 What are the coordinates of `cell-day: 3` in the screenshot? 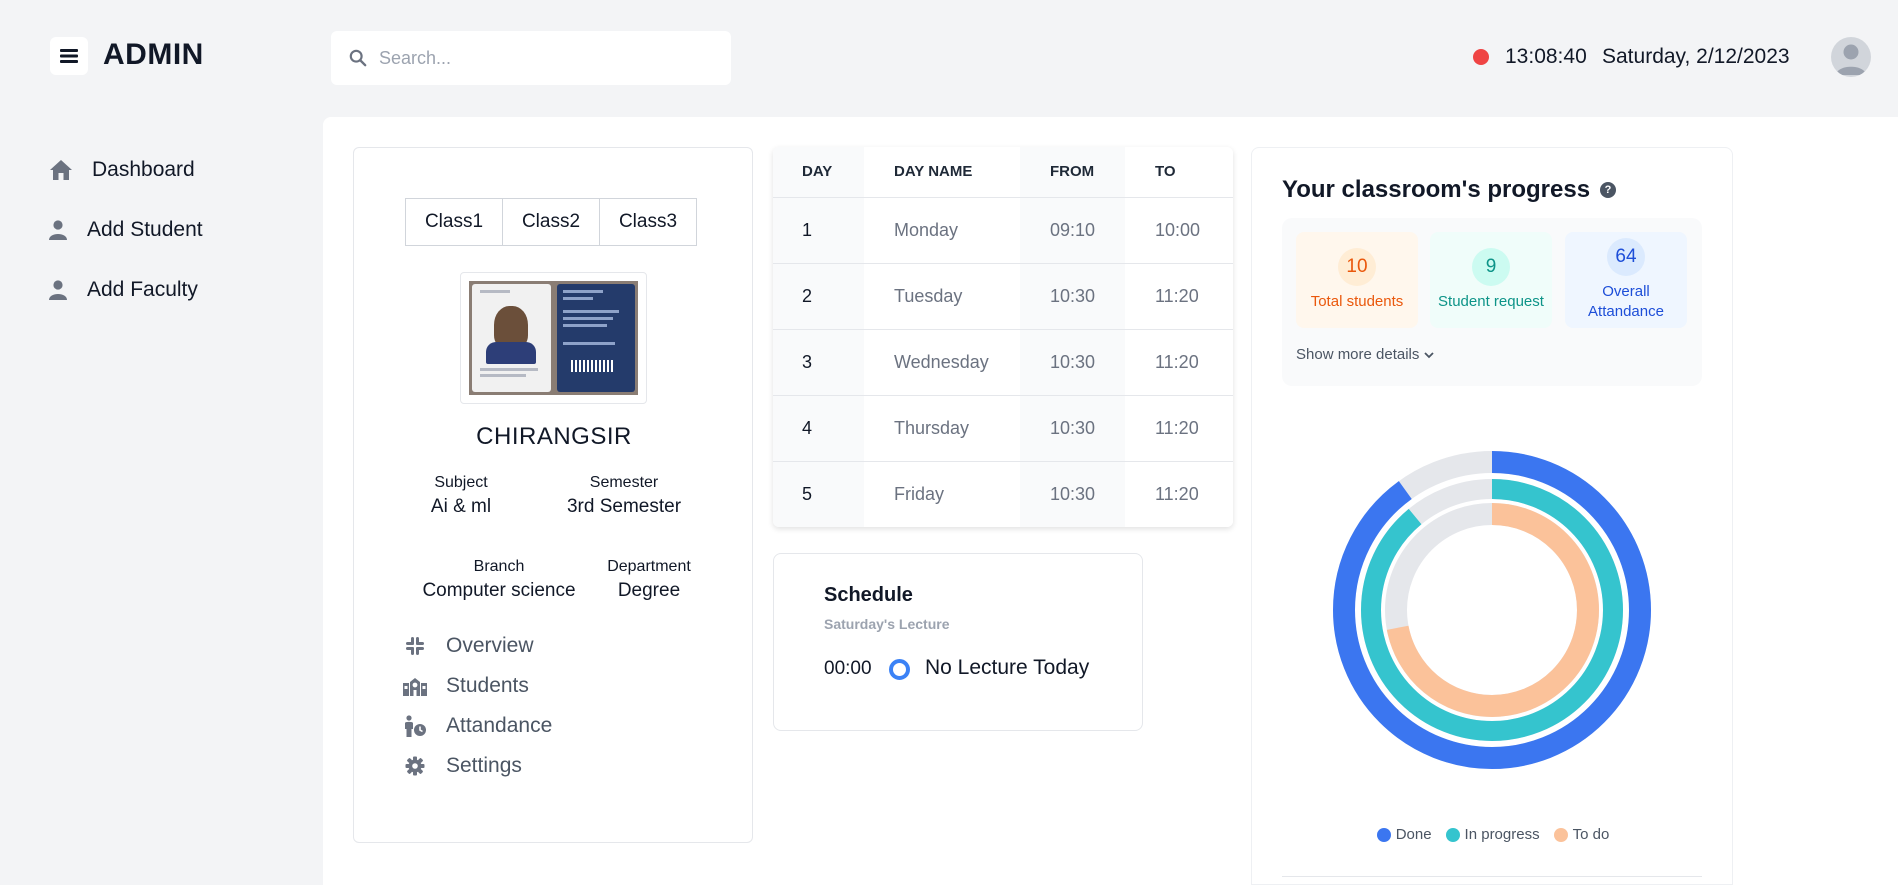 It's located at (818, 362).